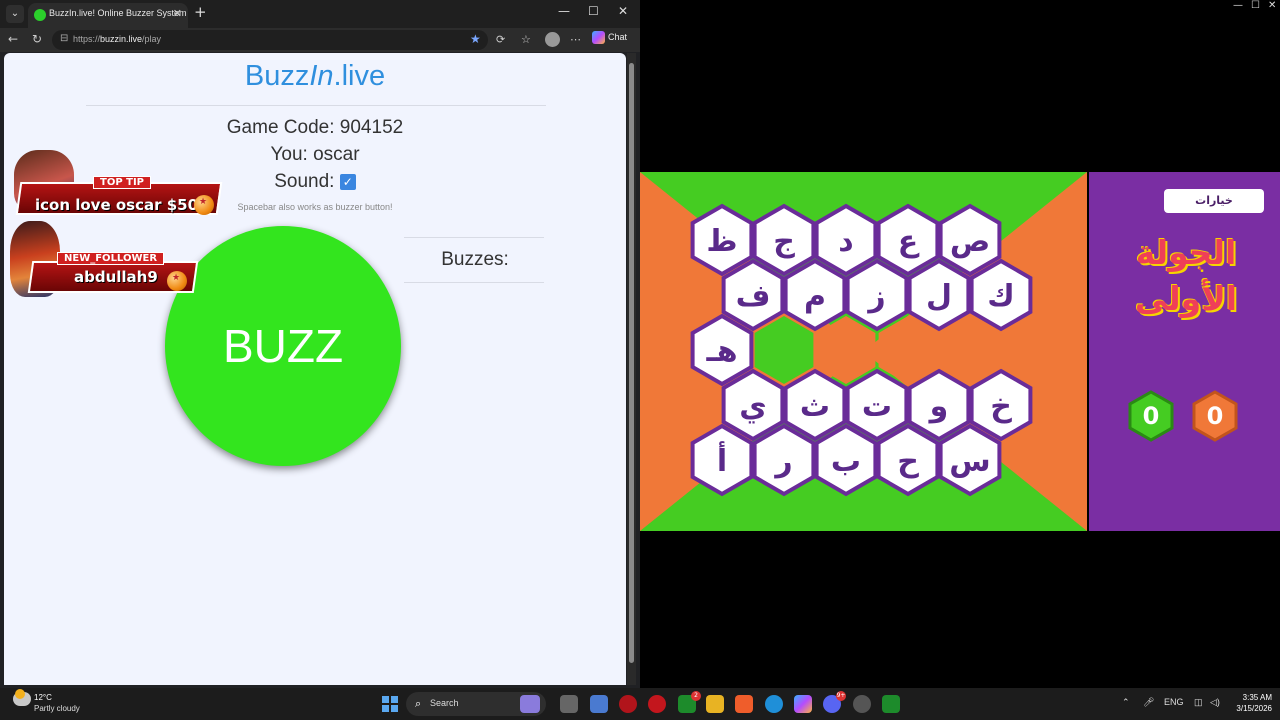 The width and height of the screenshot is (1280, 720). I want to click on profile-avatar, so click(552, 39).